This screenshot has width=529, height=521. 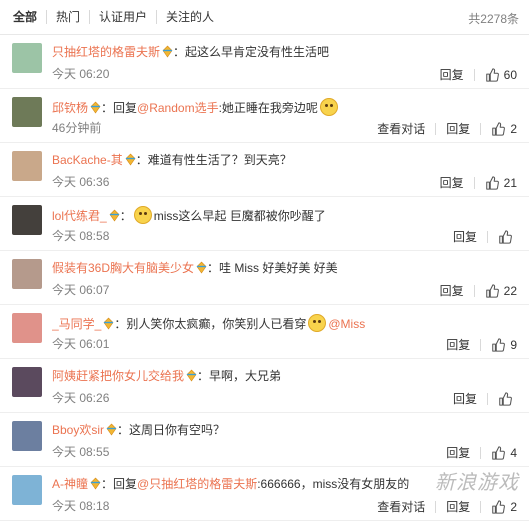 I want to click on like-button: 21, so click(x=501, y=183).